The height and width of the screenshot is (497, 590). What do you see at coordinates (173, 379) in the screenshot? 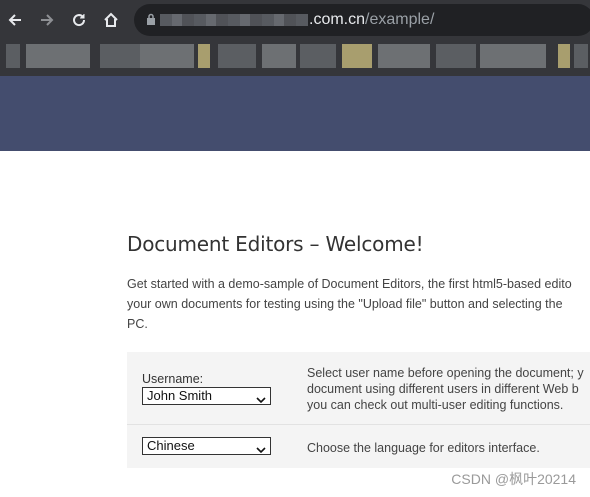
I see `username-label: Username:` at bounding box center [173, 379].